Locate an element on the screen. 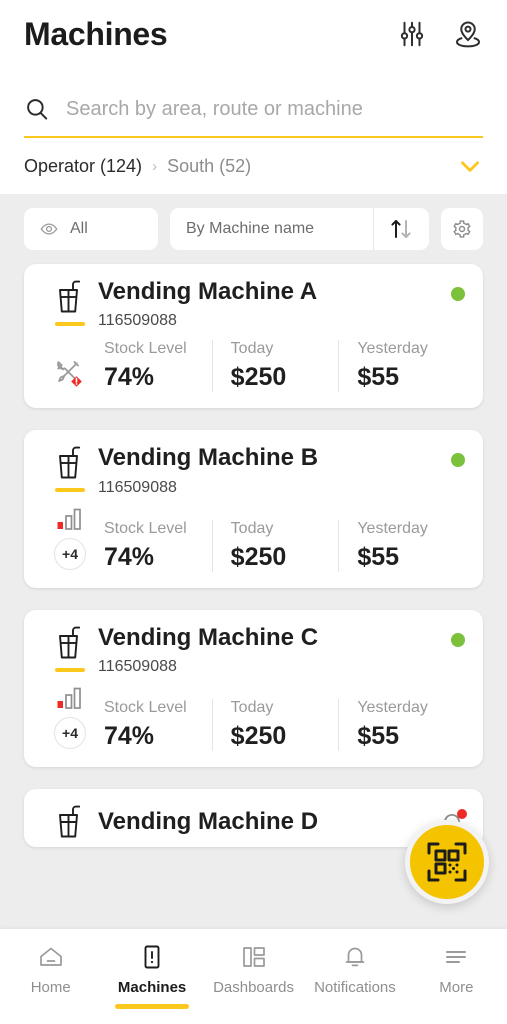 The width and height of the screenshot is (507, 1024). stat-label: Today is located at coordinates (252, 528).